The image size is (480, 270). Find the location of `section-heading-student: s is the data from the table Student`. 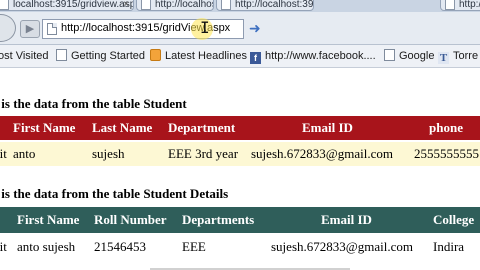

section-heading-student: s is the data from the table Student is located at coordinates (93, 103).